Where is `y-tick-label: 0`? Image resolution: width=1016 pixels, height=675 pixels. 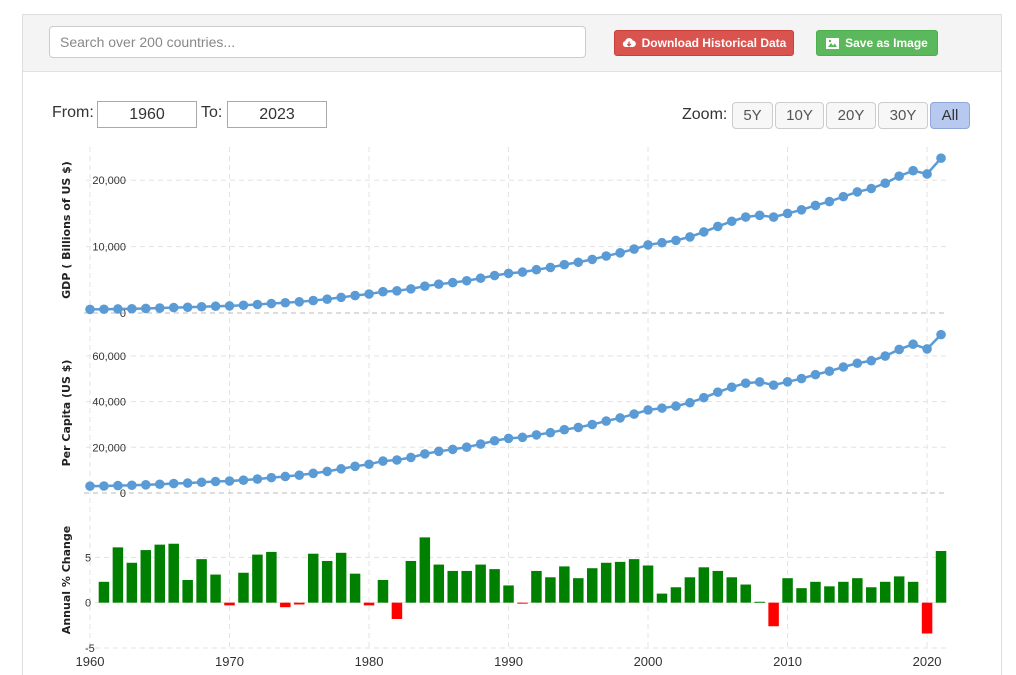
y-tick-label: 0 is located at coordinates (88, 604).